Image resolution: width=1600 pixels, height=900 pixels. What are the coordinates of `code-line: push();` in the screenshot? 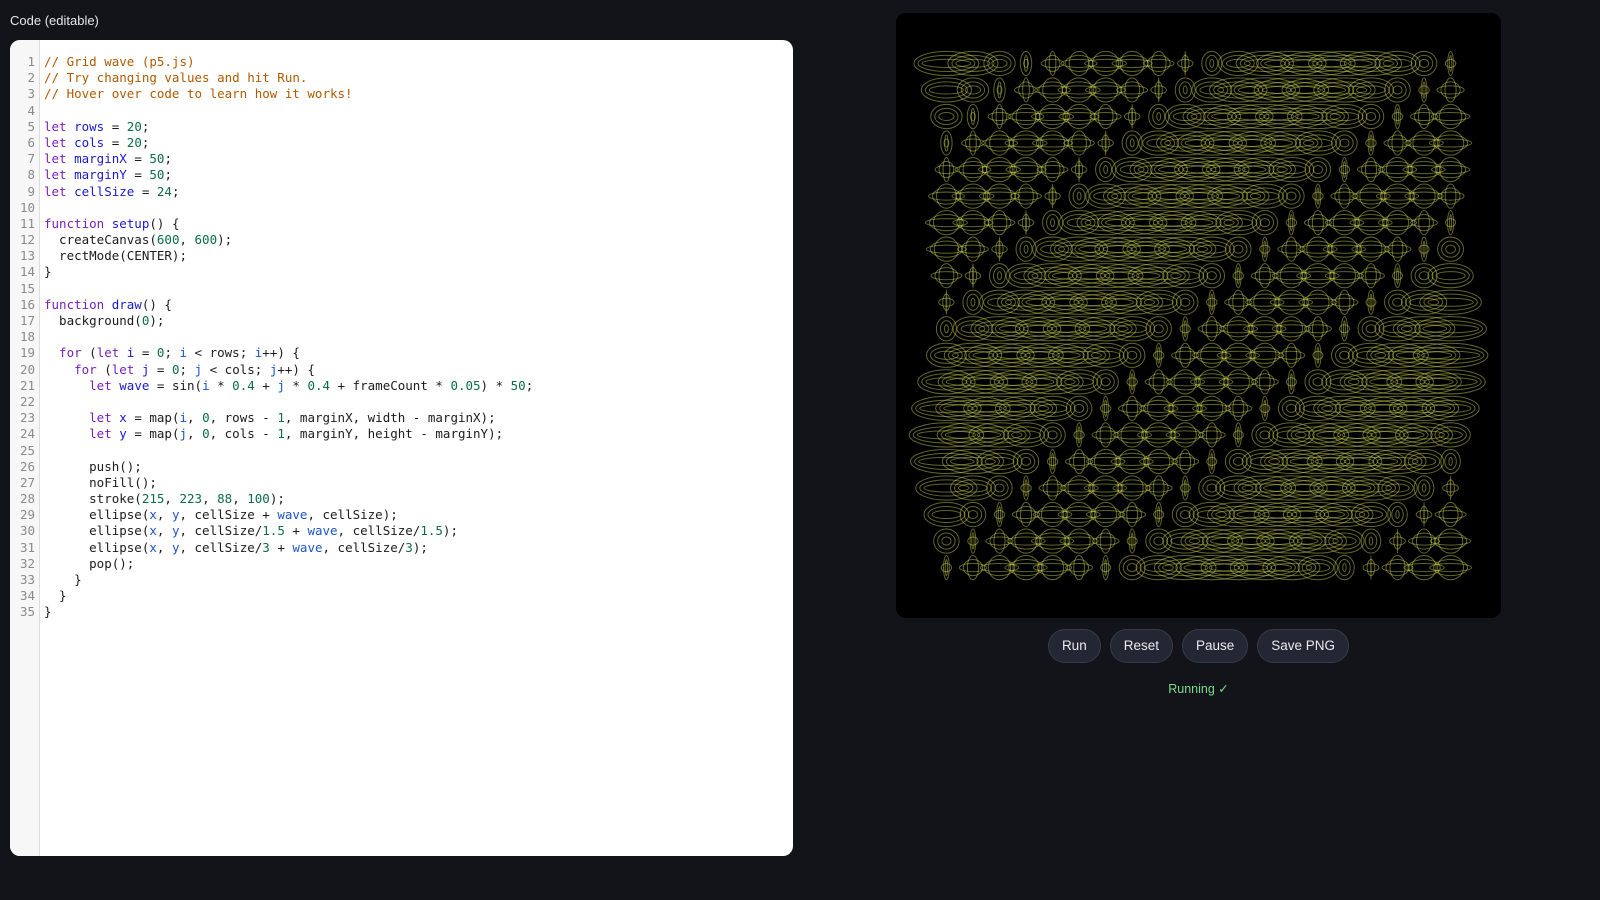 It's located at (418, 467).